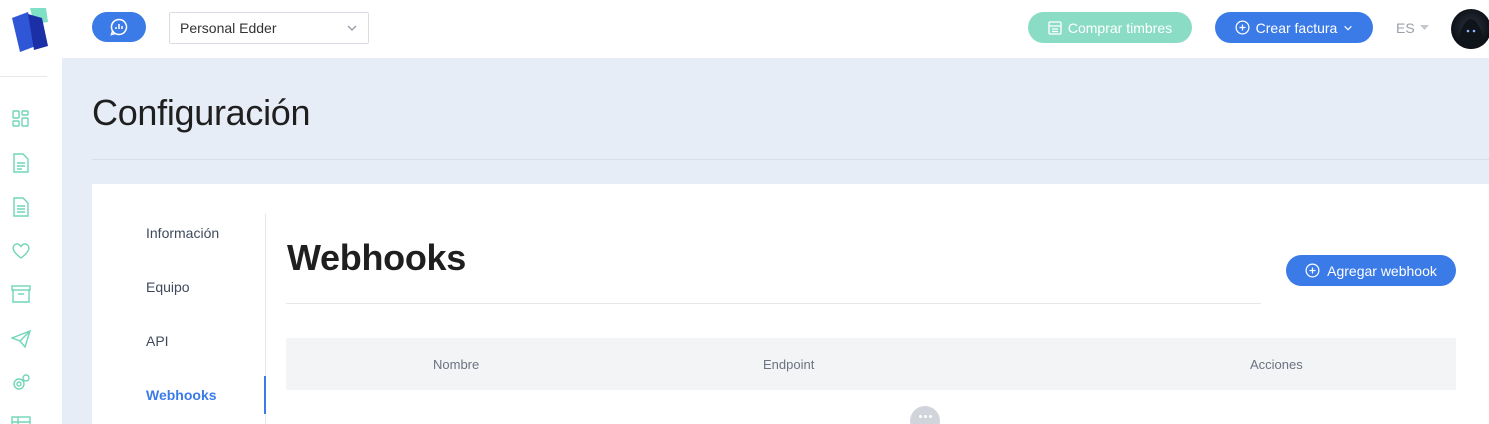 The width and height of the screenshot is (1489, 424). I want to click on dashboard-icon, so click(21, 119).